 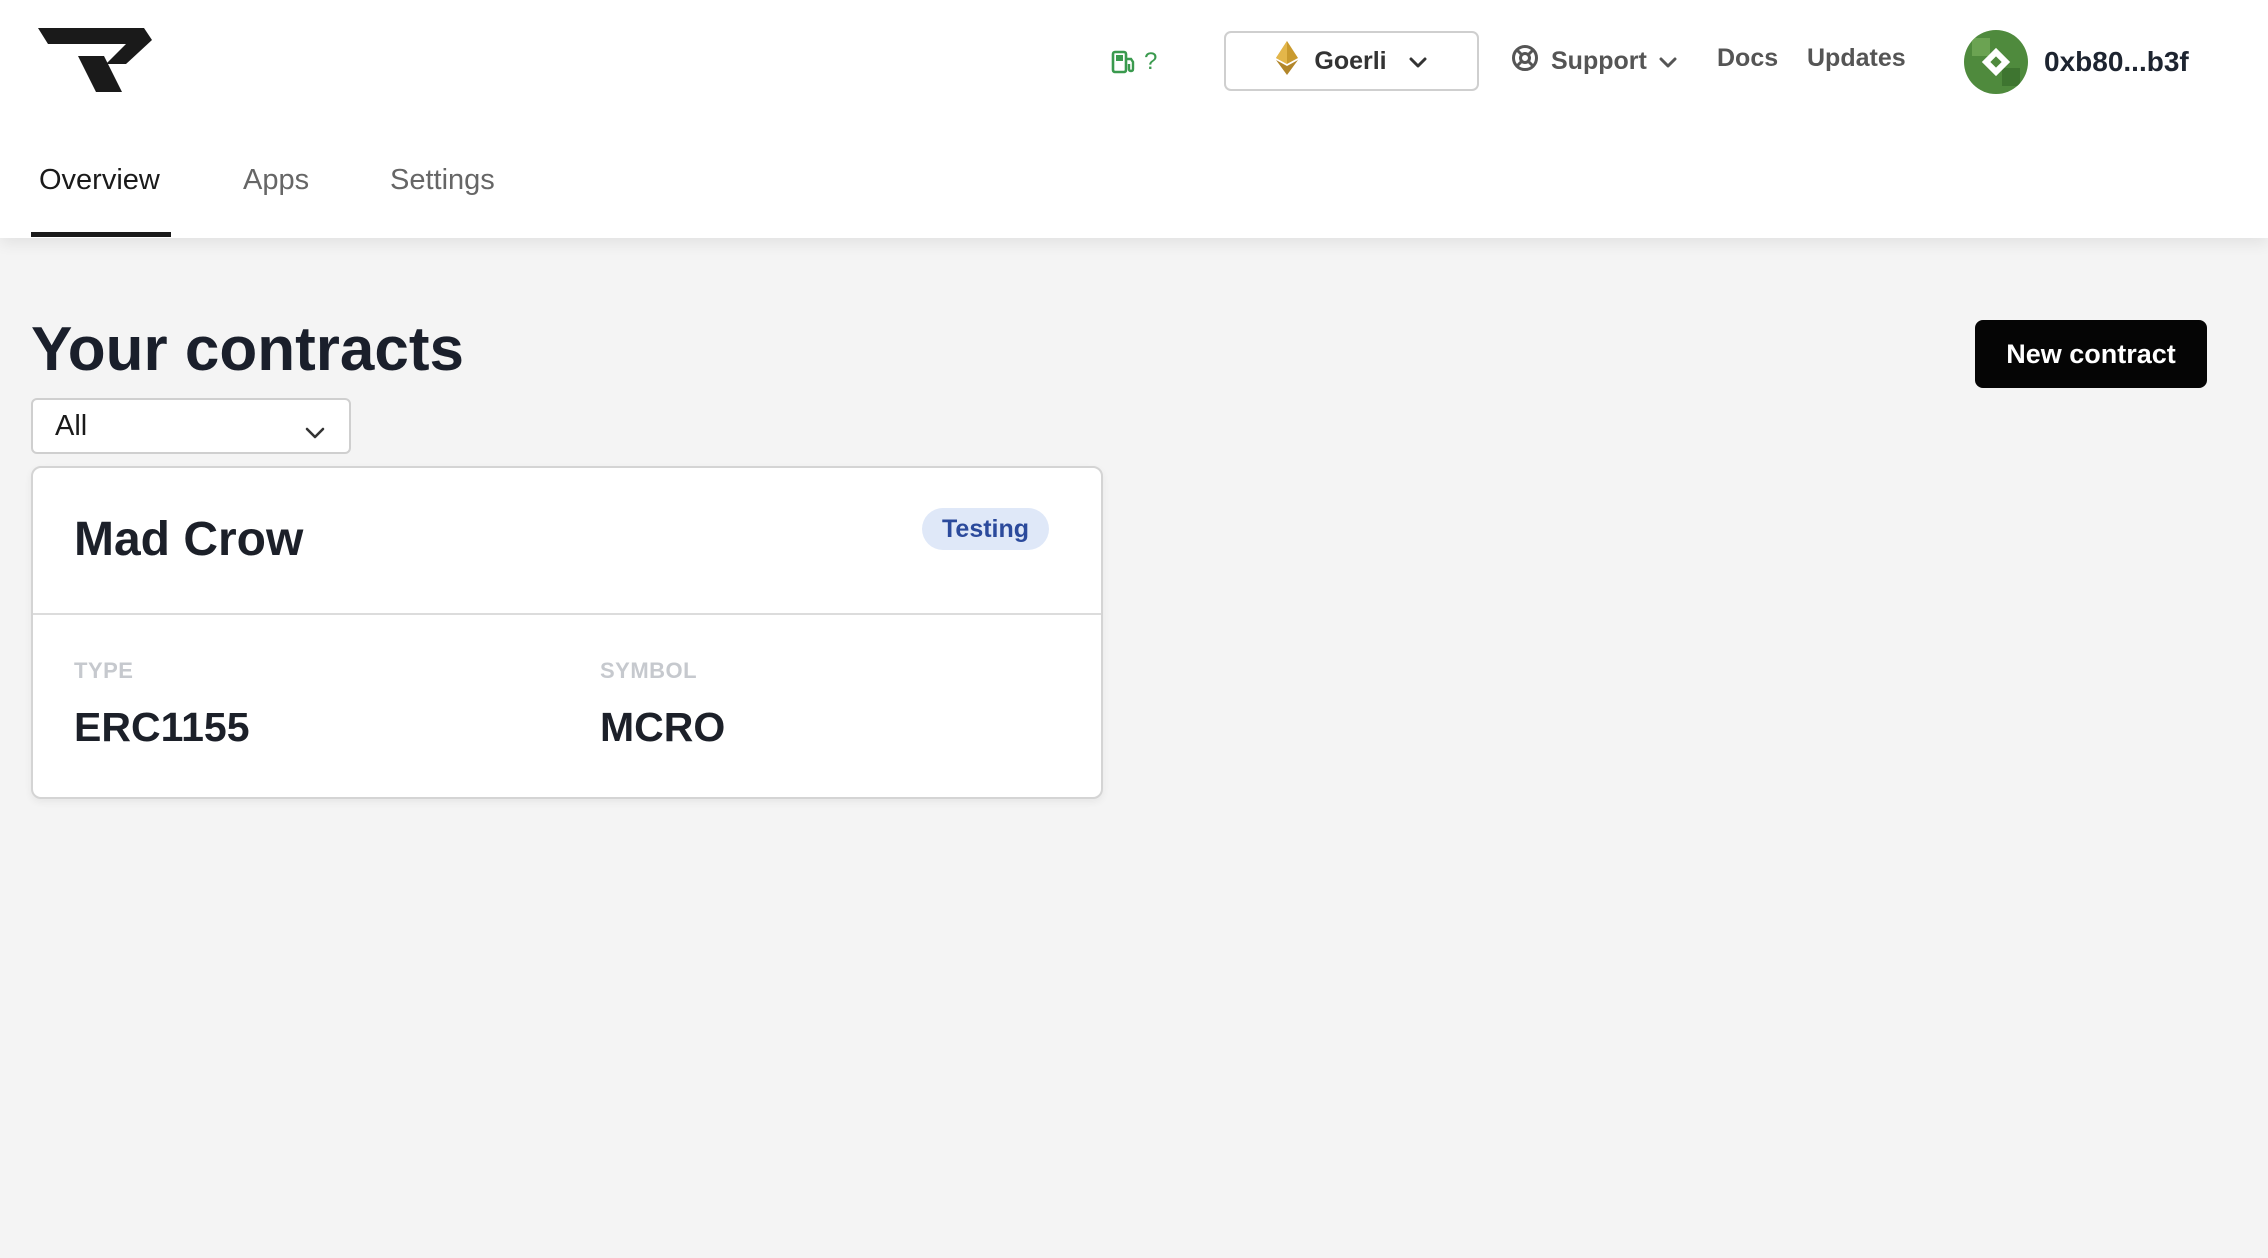 I want to click on updates-link: Updates, so click(x=1856, y=58).